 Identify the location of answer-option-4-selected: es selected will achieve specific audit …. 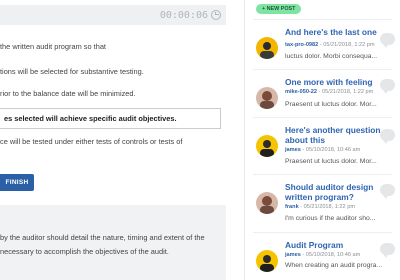
(110, 118).